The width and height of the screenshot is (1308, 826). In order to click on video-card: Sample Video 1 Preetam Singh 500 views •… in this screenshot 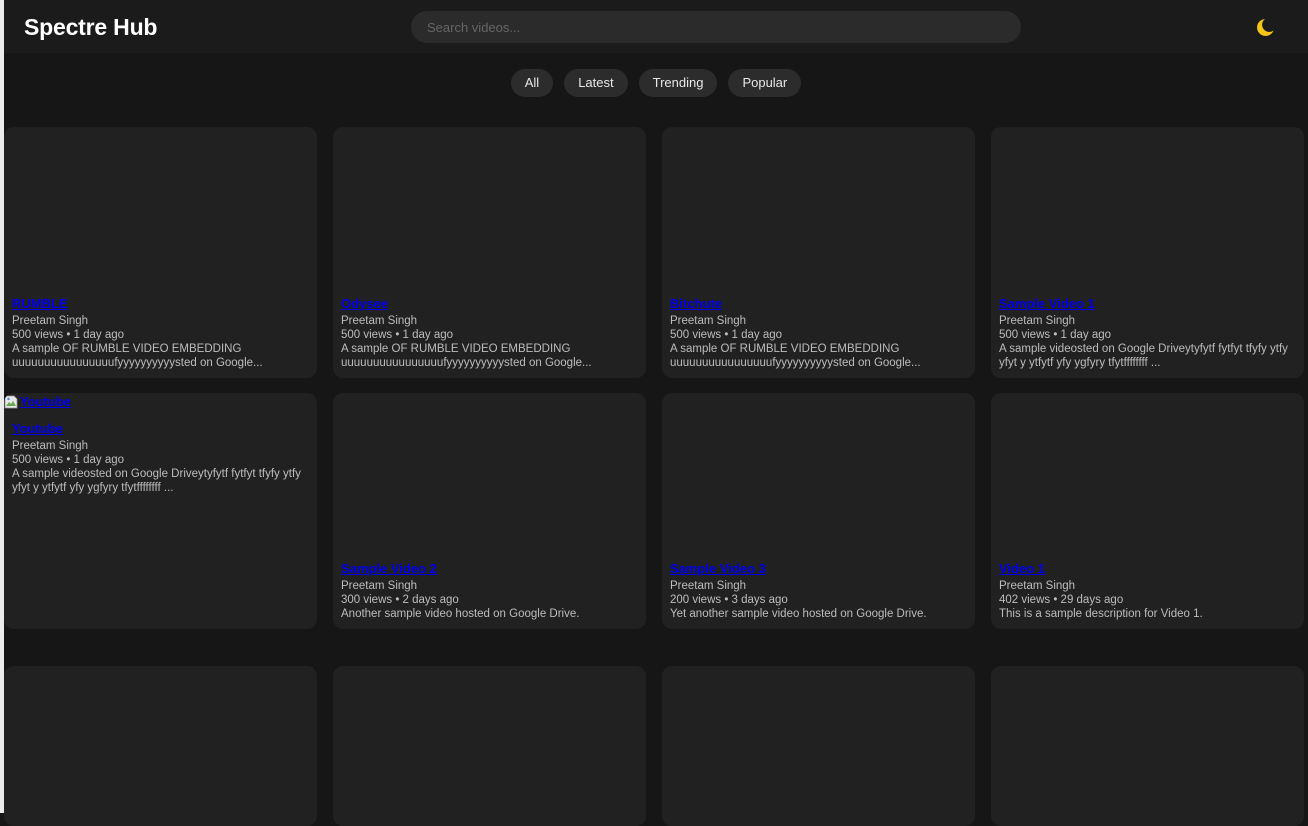, I will do `click(1147, 252)`.